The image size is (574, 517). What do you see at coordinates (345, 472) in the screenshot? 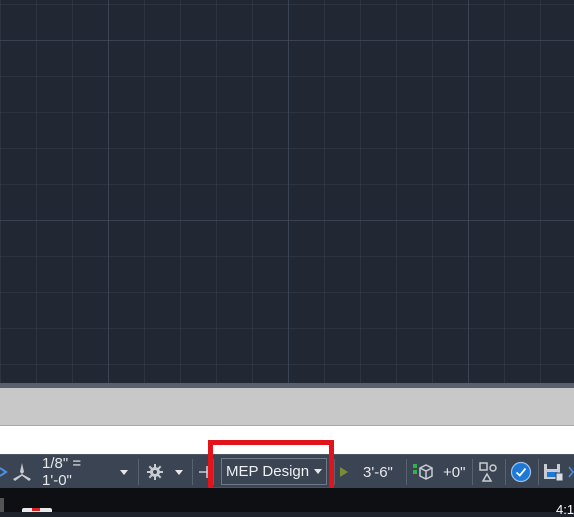
I see `elevation-icon` at bounding box center [345, 472].